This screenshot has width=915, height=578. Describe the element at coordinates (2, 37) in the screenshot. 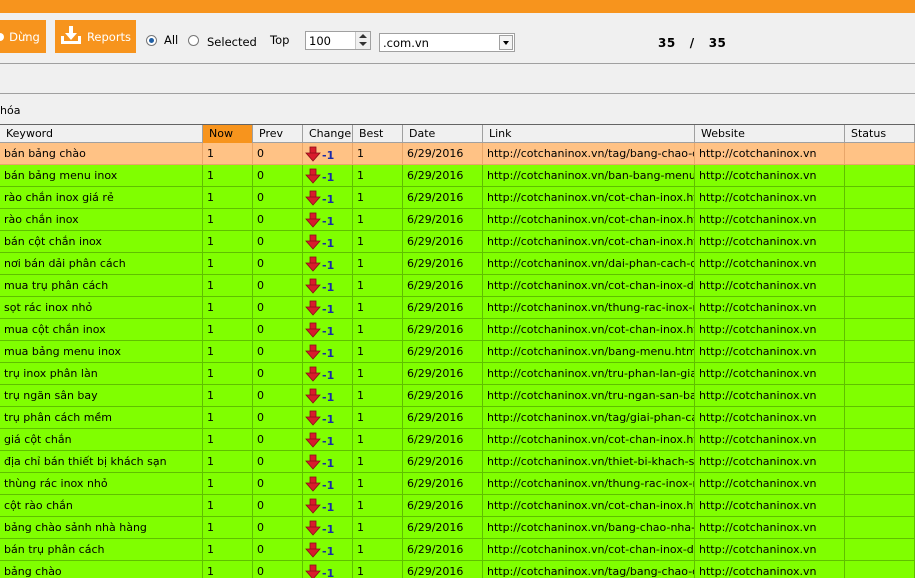

I see `stop-icon` at that location.